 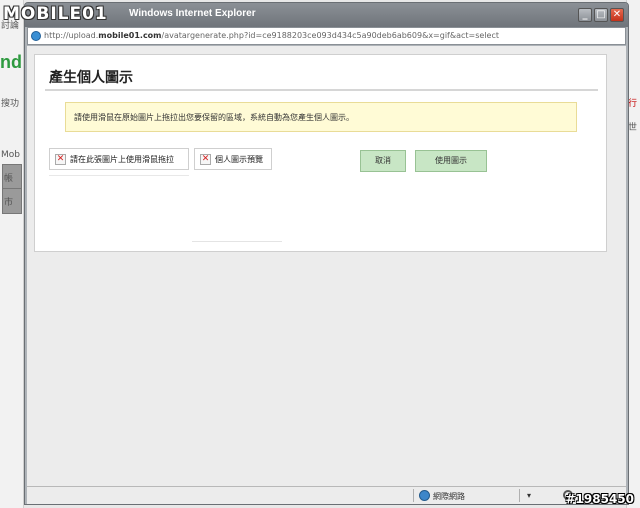 I want to click on maximize-button: □, so click(x=601, y=15).